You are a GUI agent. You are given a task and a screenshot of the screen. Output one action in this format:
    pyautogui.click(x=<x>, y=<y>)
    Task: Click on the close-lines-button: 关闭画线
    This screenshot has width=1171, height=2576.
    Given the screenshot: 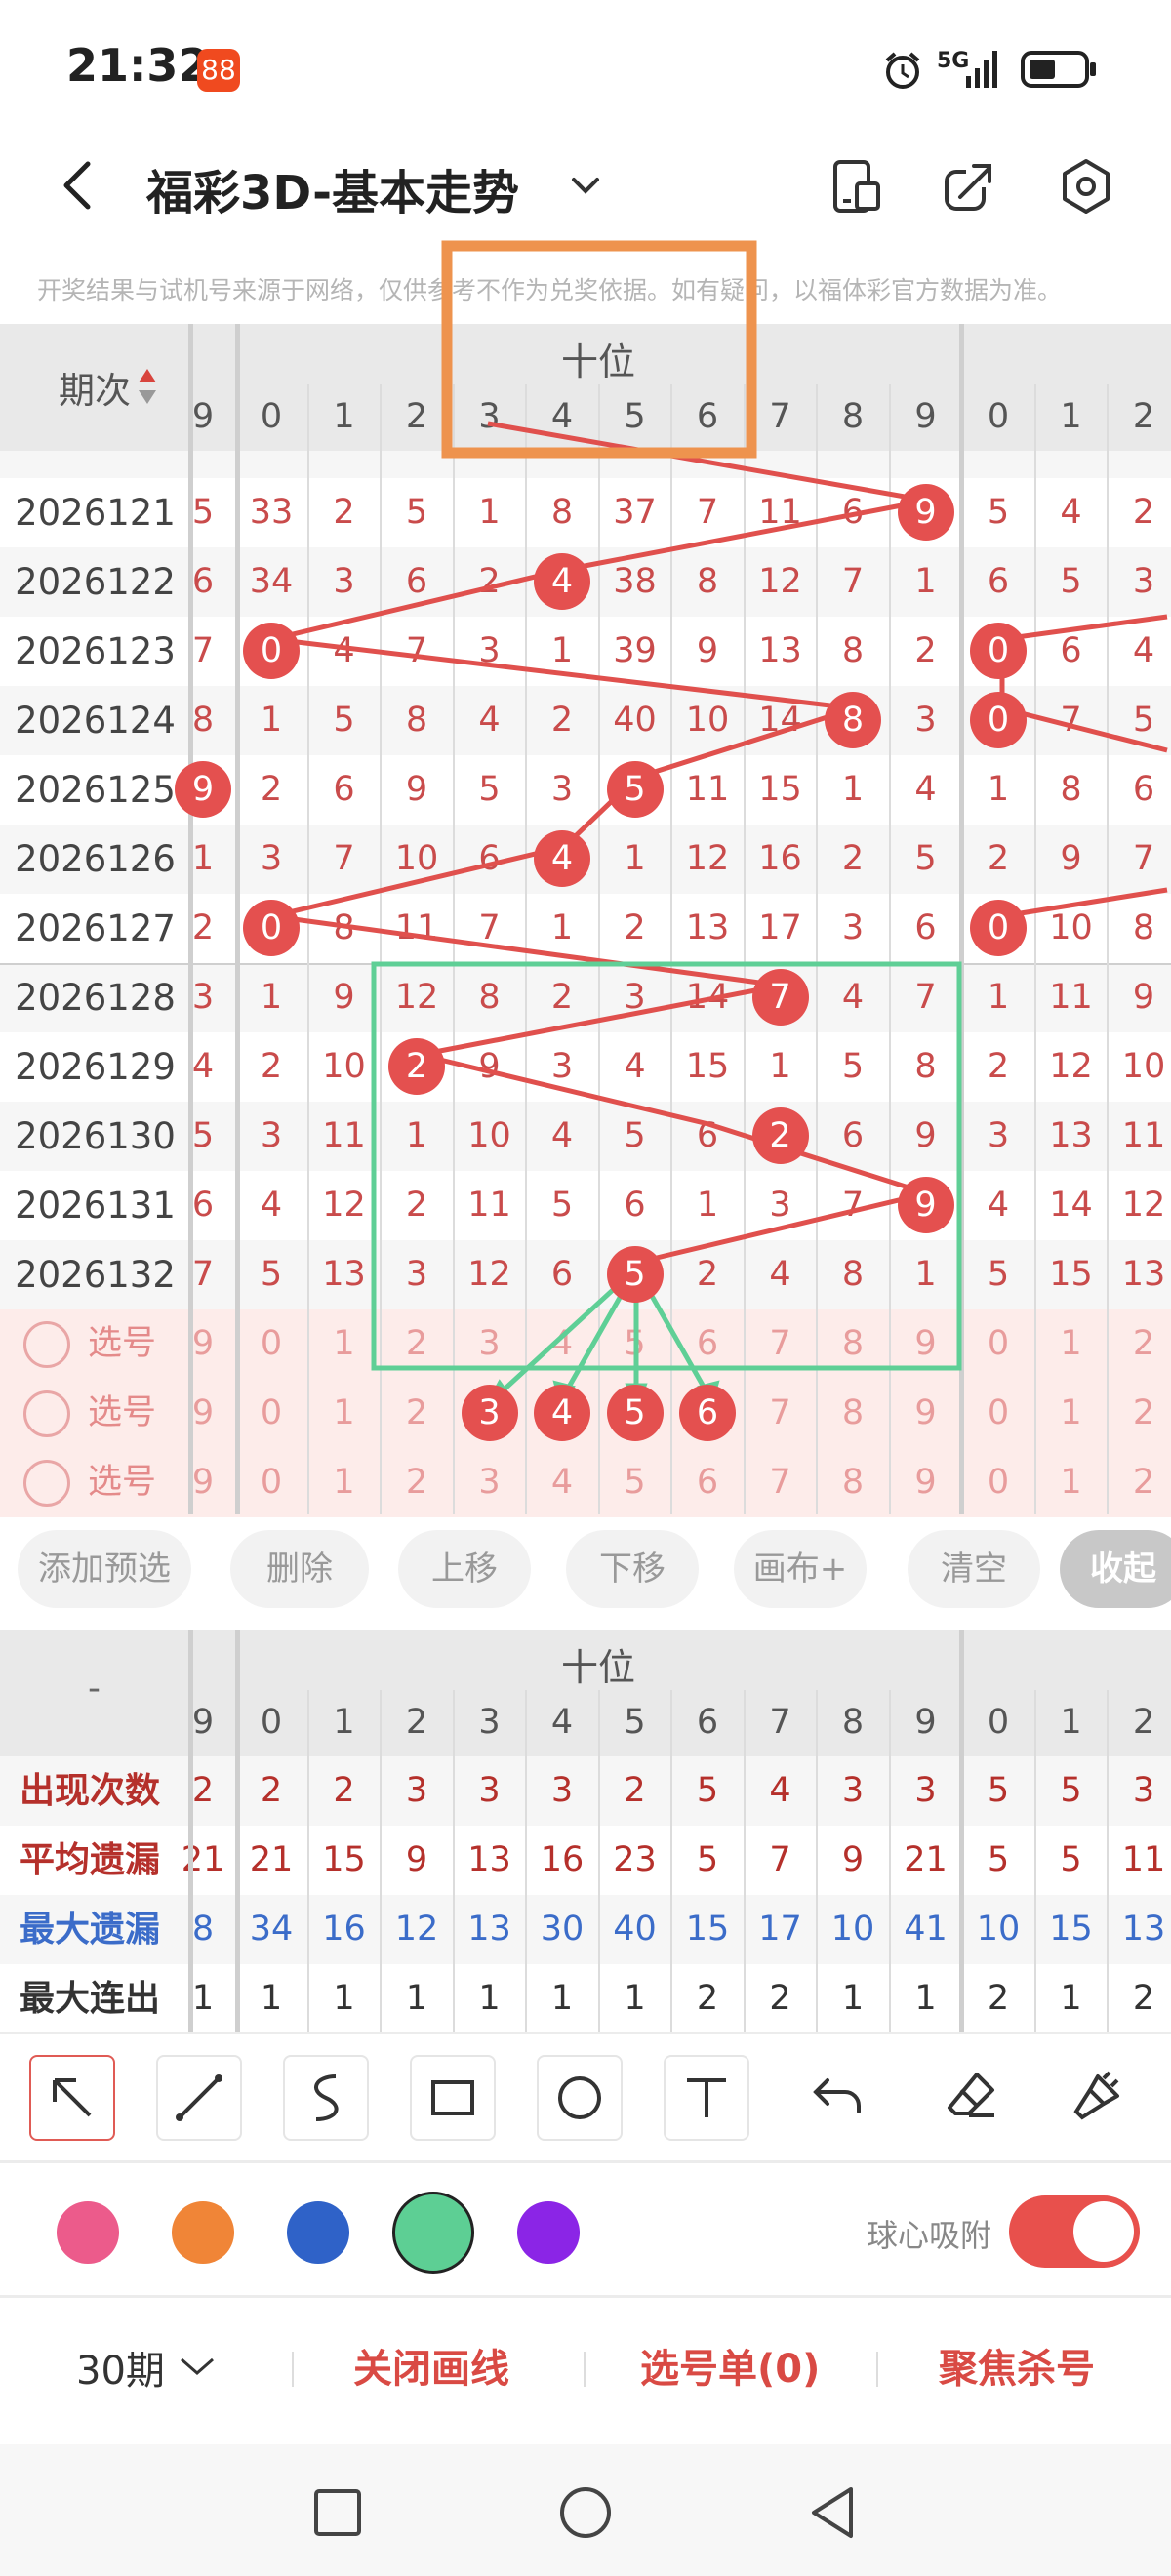 What is the action you would take?
    pyautogui.click(x=431, y=2365)
    